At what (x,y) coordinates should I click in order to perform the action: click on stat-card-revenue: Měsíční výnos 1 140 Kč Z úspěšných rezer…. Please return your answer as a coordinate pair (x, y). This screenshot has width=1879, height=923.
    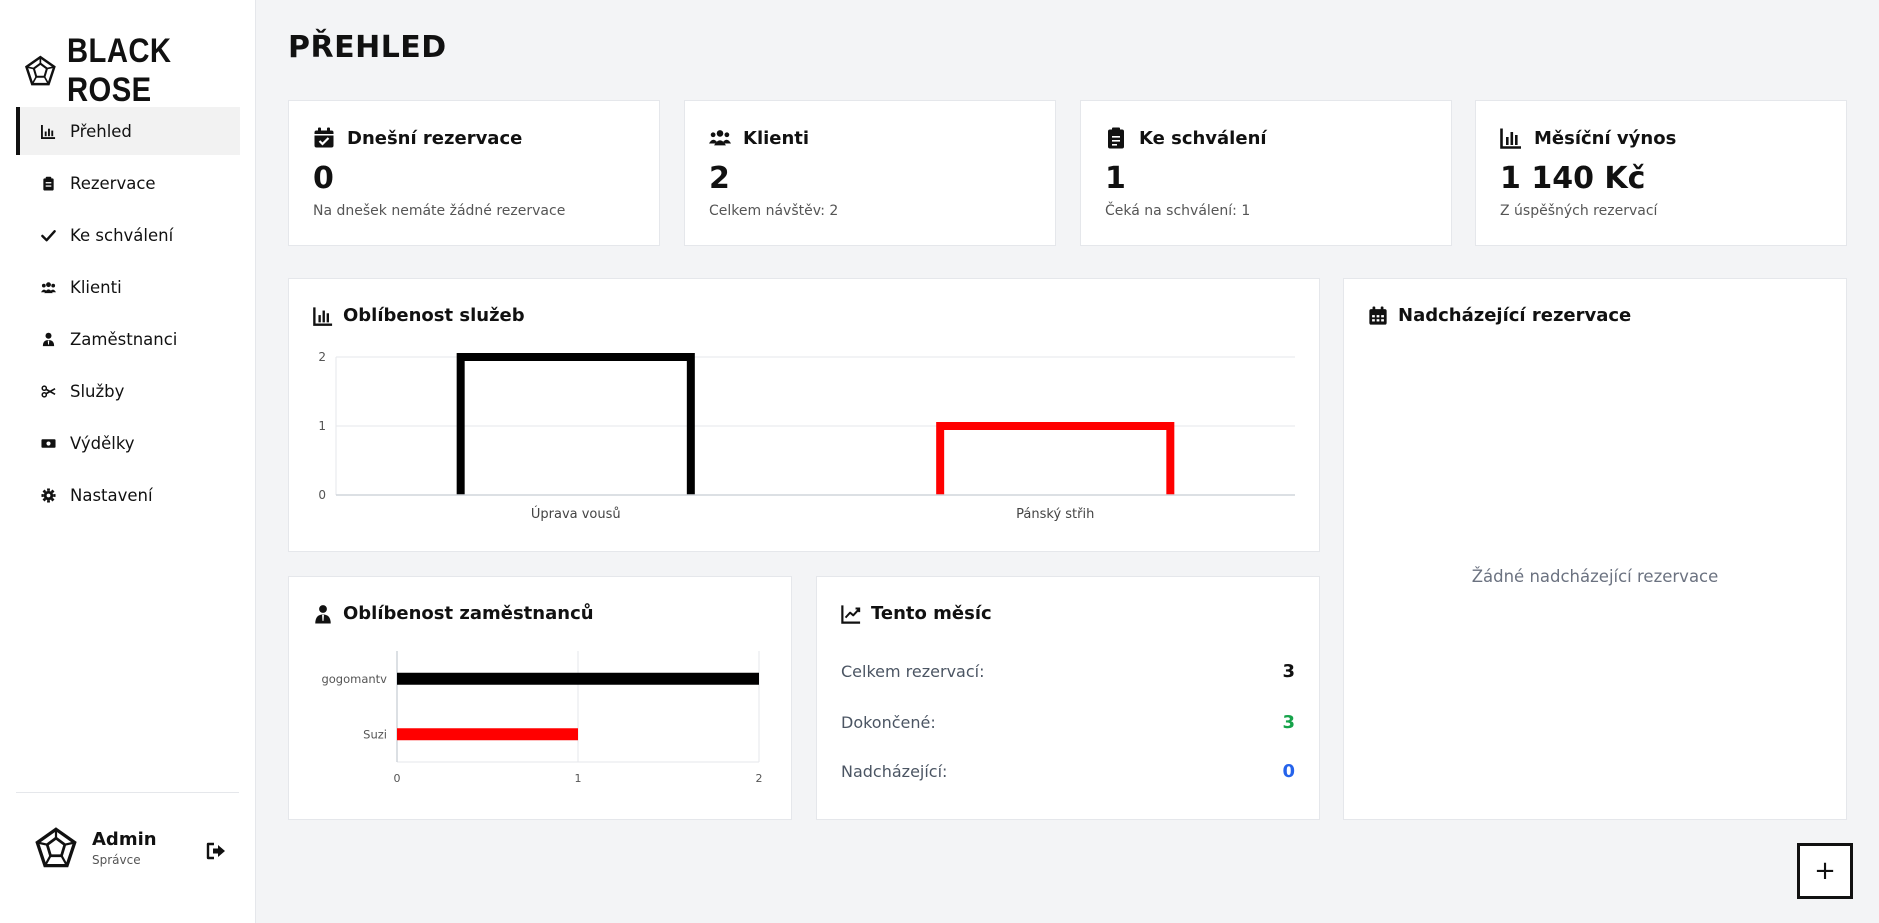
    Looking at the image, I should click on (1661, 173).